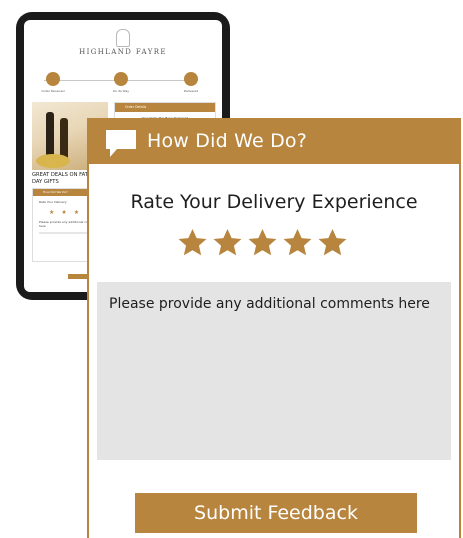  I want to click on step-label: Order Received, so click(53, 91).